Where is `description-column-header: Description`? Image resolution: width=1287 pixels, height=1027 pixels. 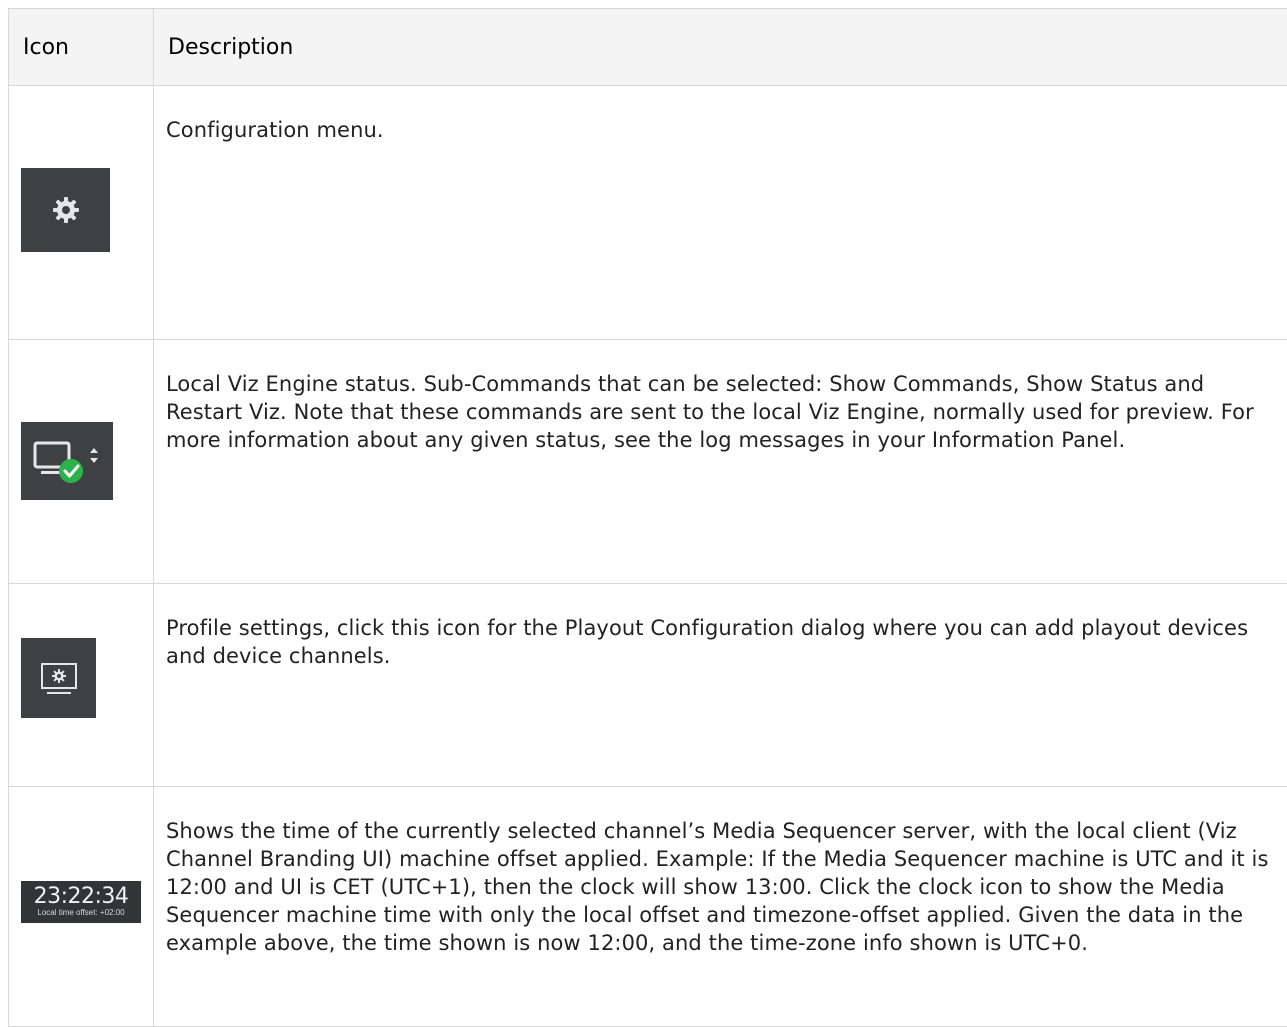 description-column-header: Description is located at coordinates (720, 47).